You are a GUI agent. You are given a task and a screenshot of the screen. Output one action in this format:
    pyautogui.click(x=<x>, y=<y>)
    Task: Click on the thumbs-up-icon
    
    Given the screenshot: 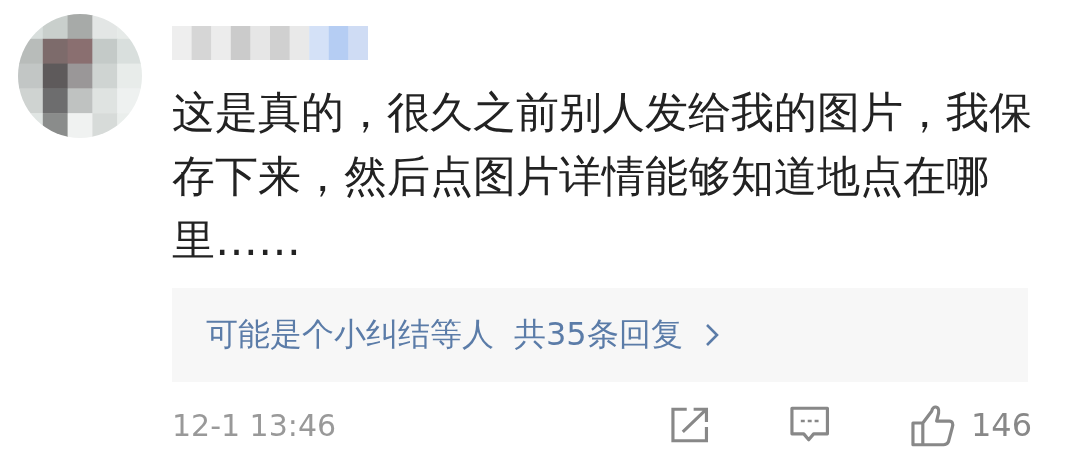 What is the action you would take?
    pyautogui.click(x=932, y=425)
    